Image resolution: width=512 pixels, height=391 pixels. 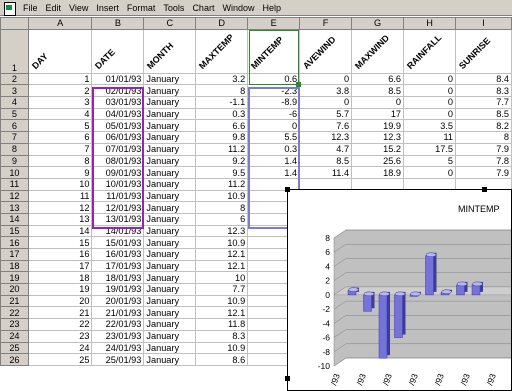 What do you see at coordinates (118, 336) in the screenshot?
I see `cell: 23/01/93` at bounding box center [118, 336].